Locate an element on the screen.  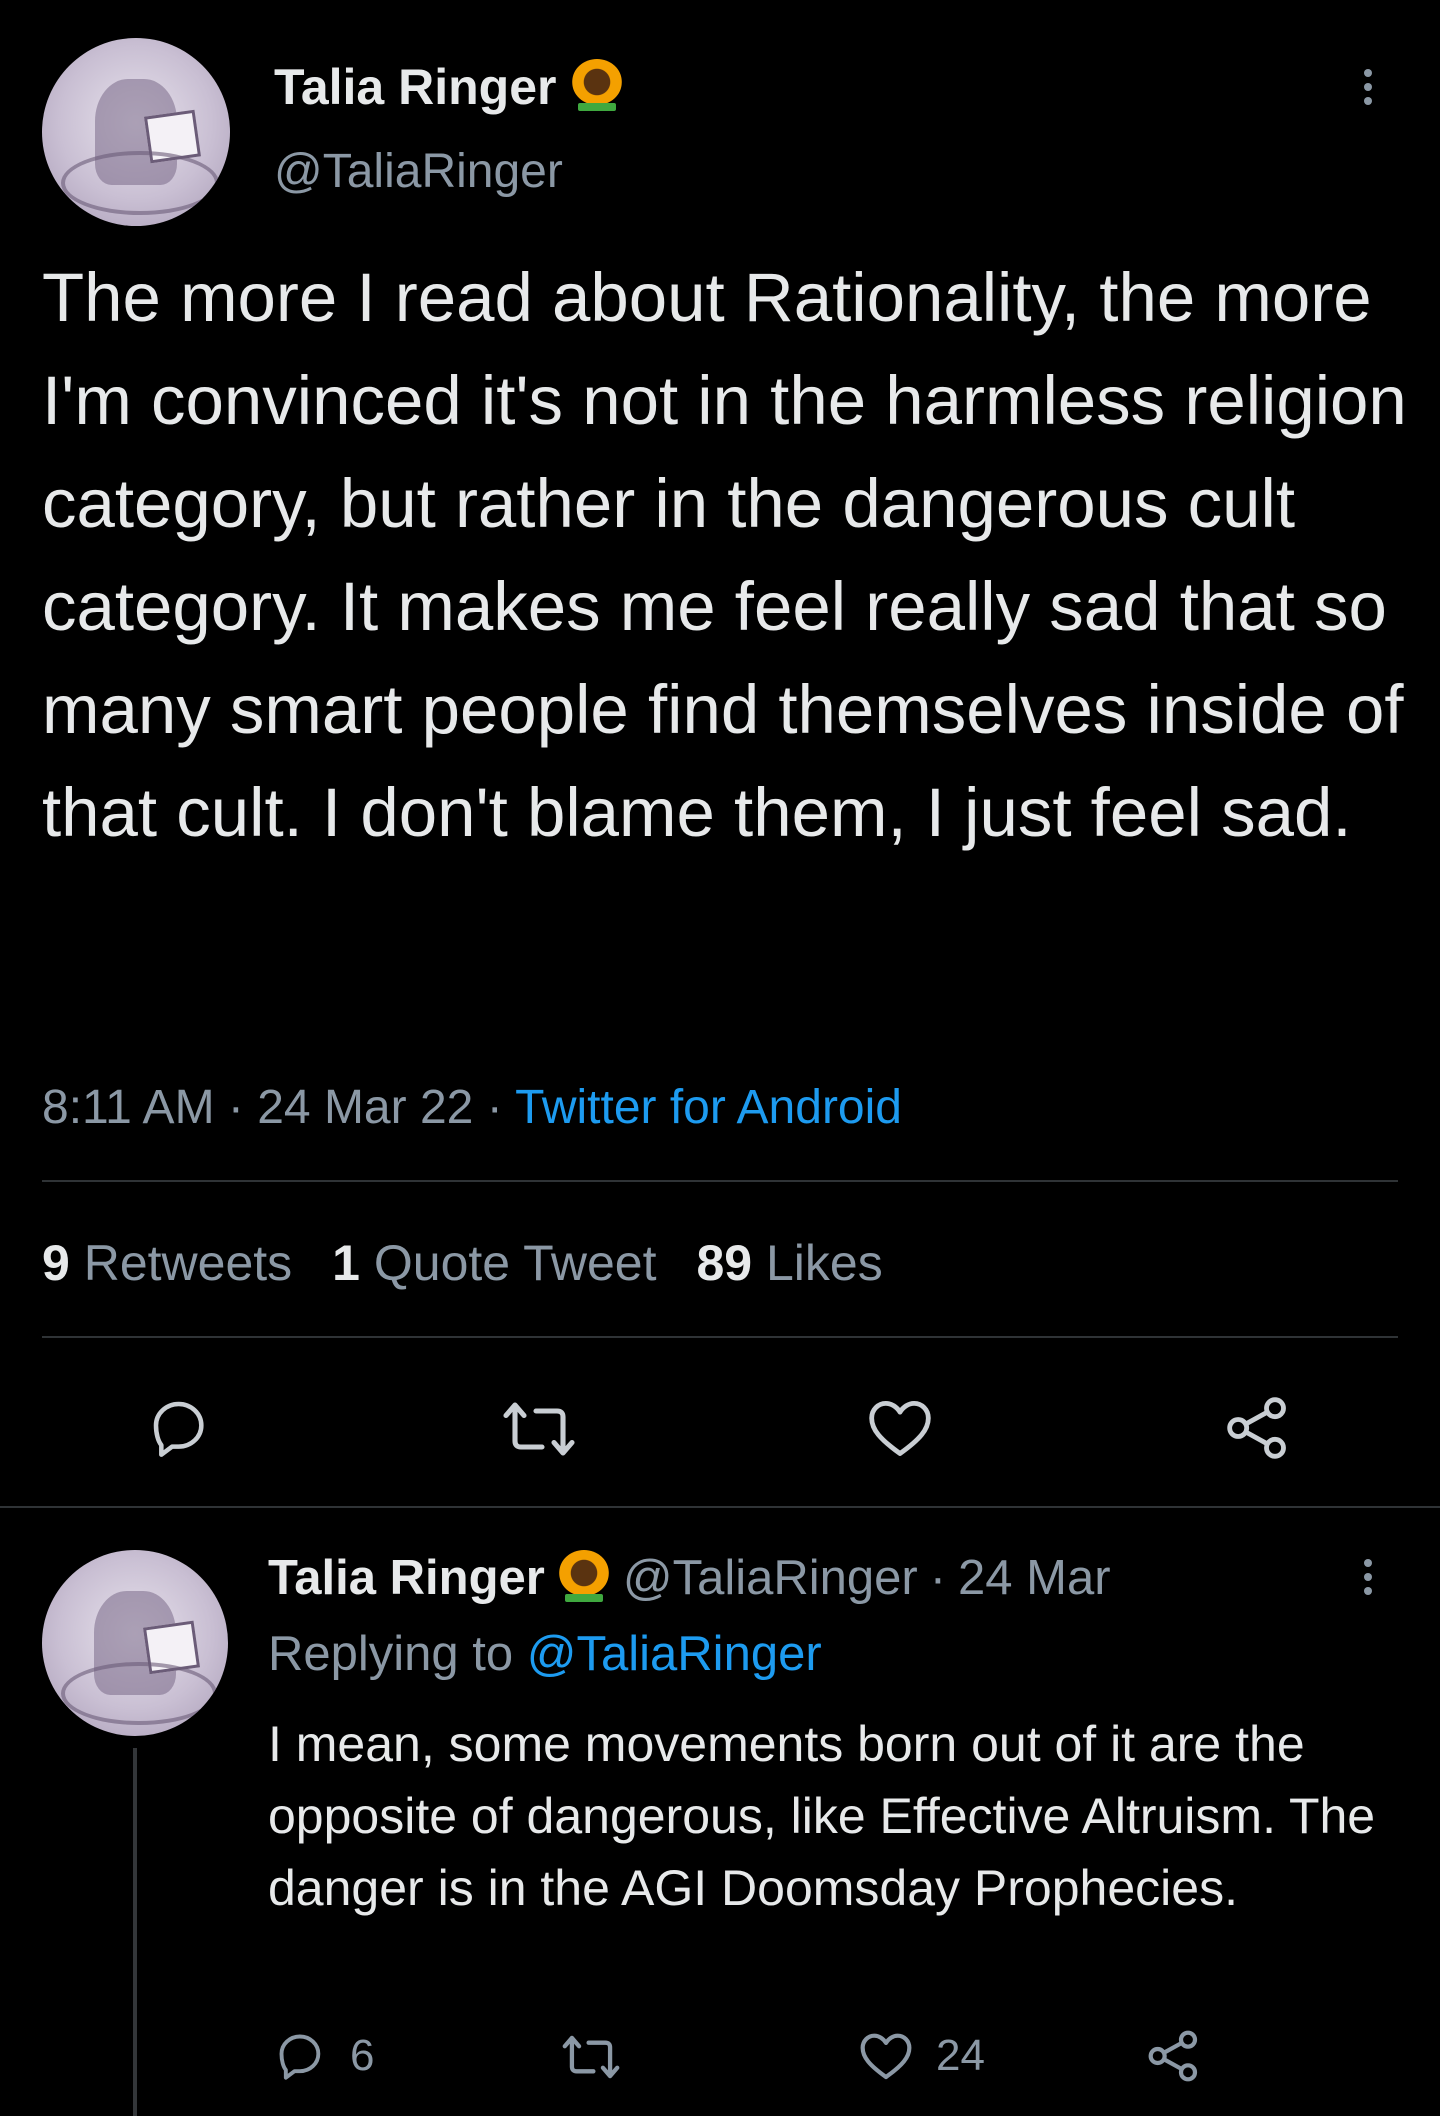
tweet-date: 24 Mar is located at coordinates (1034, 1578).